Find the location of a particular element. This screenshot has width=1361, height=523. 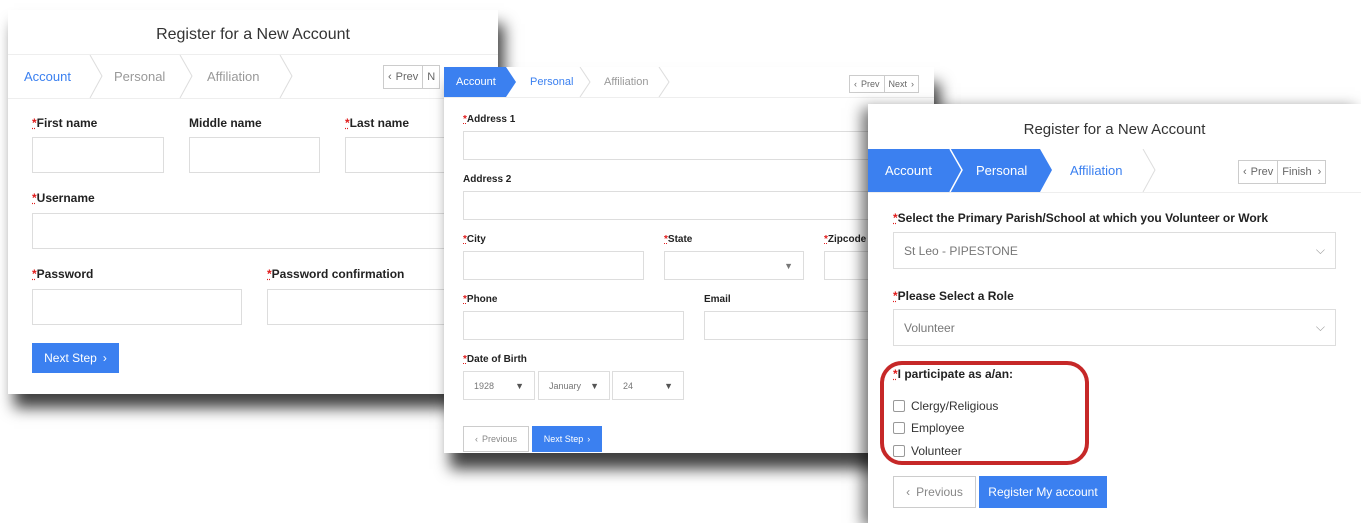

role-label: *Please Select a Role is located at coordinates (953, 296).